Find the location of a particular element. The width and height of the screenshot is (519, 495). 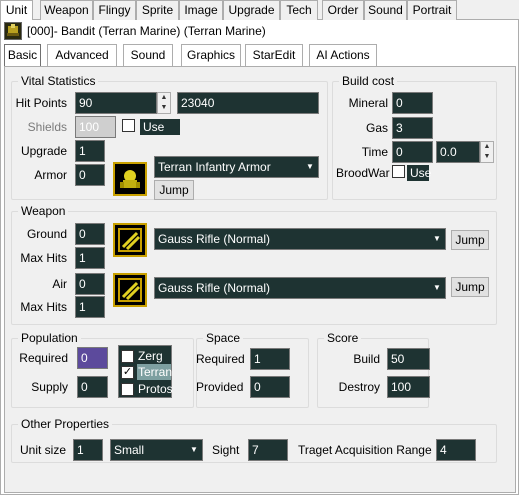

target-range-label: Traget Acquisition Range is located at coordinates (365, 450).